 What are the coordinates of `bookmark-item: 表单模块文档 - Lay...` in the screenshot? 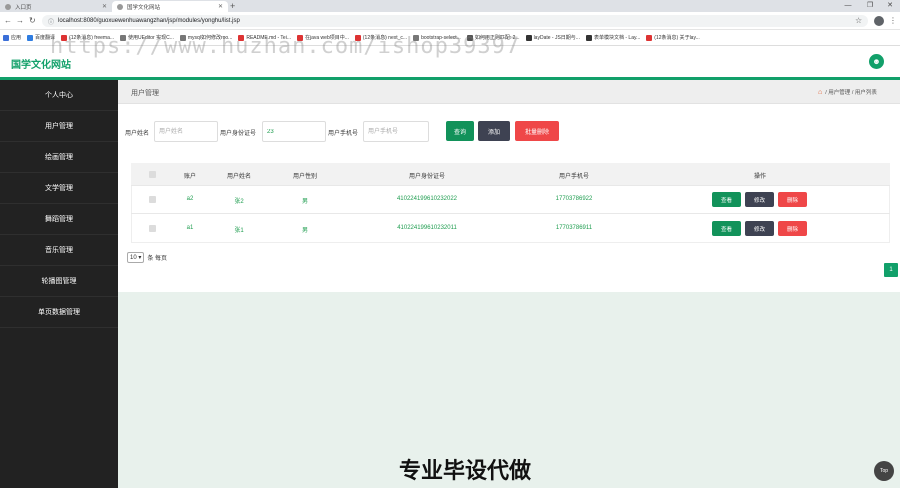 It's located at (613, 37).